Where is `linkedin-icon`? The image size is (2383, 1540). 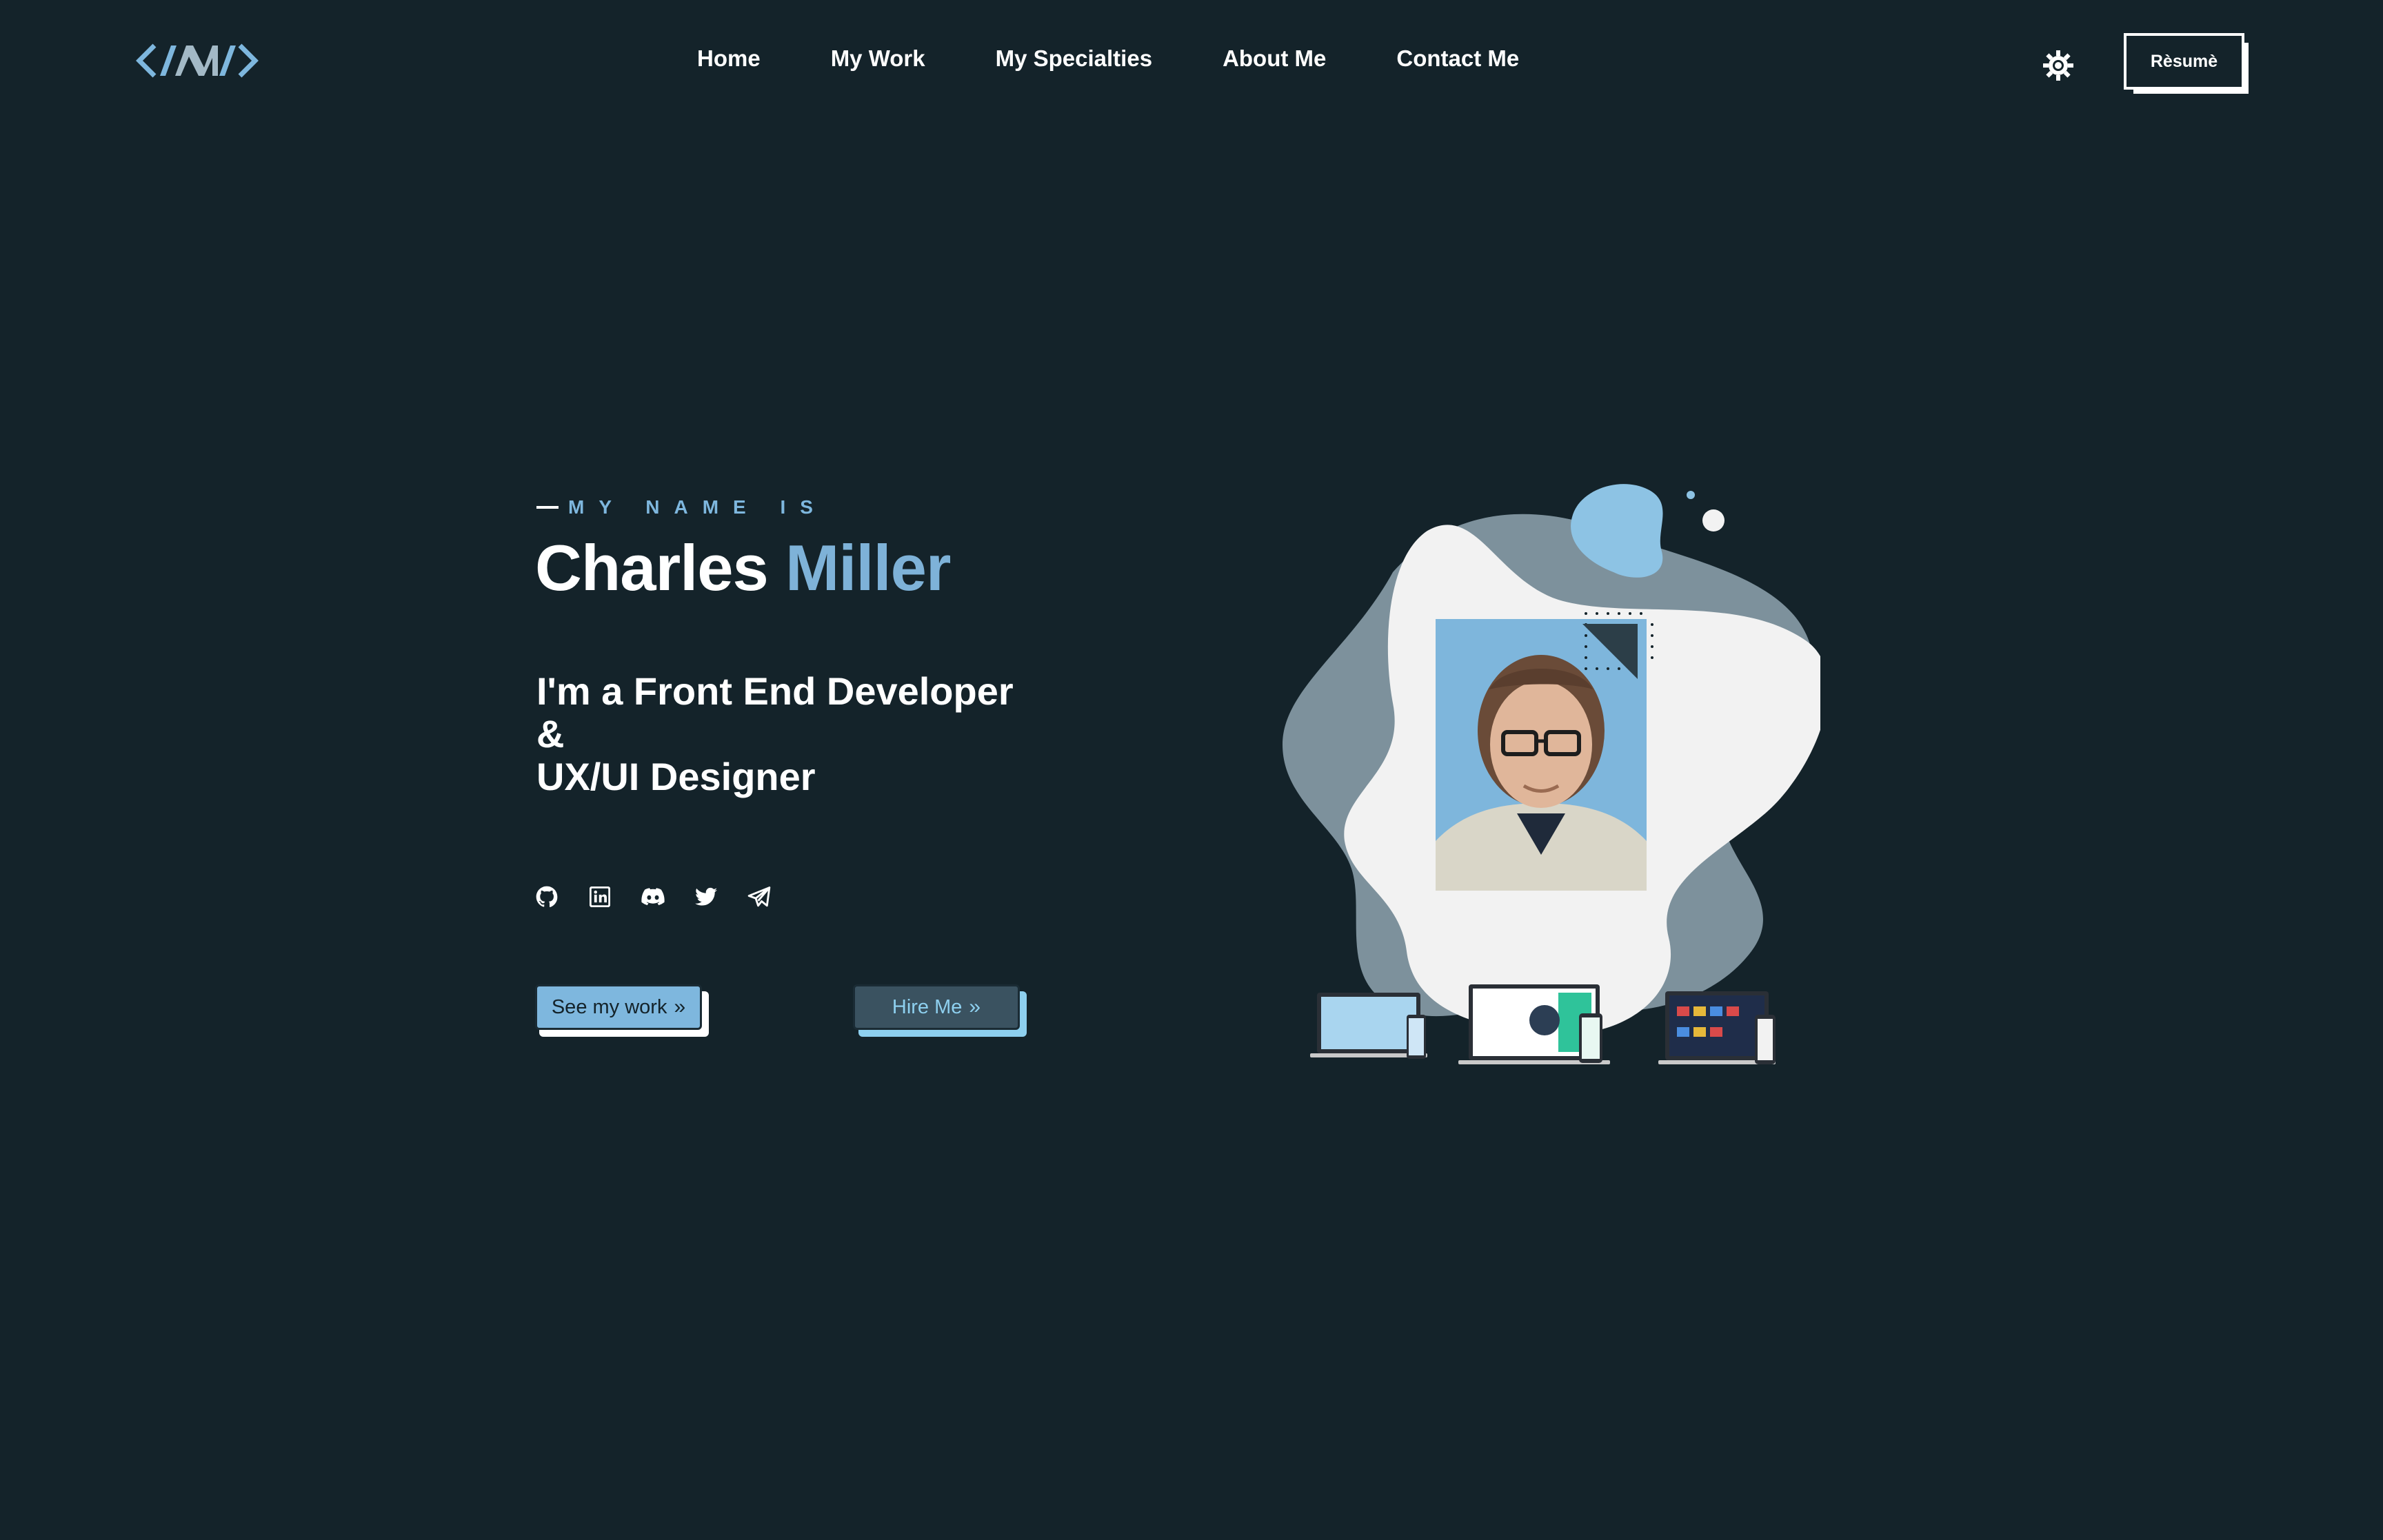 linkedin-icon is located at coordinates (600, 897).